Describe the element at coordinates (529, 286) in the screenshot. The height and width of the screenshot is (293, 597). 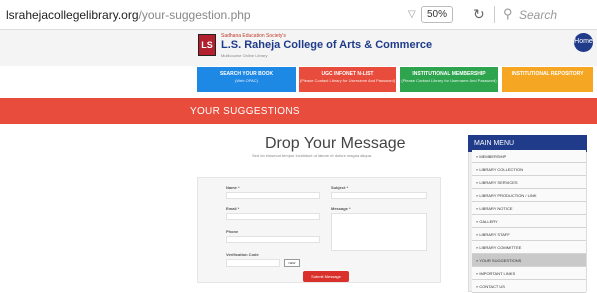
I see `sidebar-item-contact-us: » CONTACT US` at that location.